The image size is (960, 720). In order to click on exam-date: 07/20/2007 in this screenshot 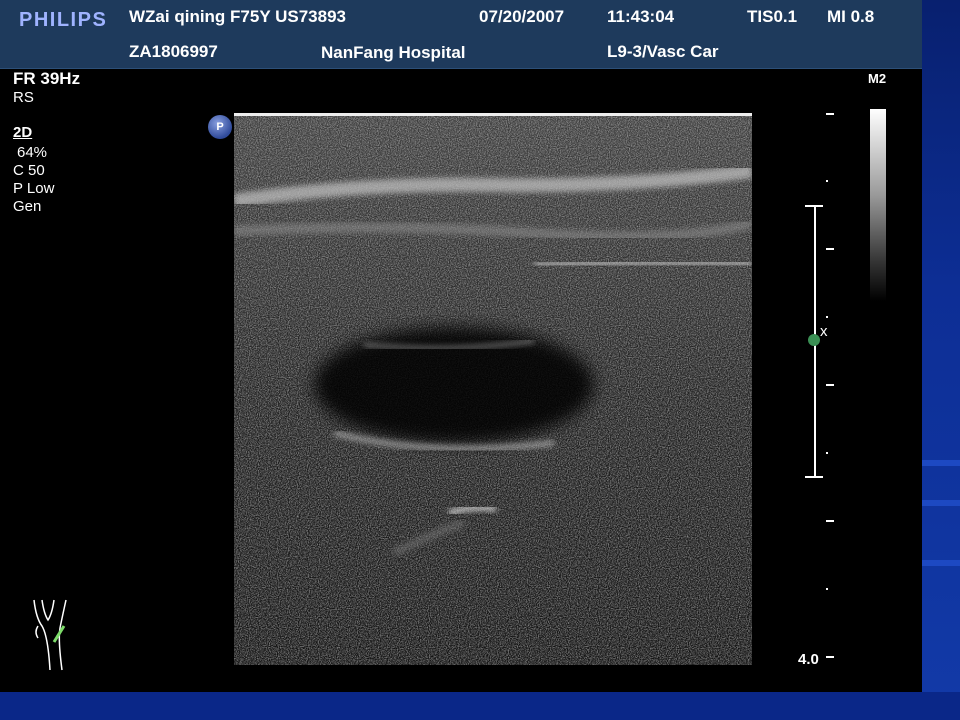, I will do `click(522, 16)`.